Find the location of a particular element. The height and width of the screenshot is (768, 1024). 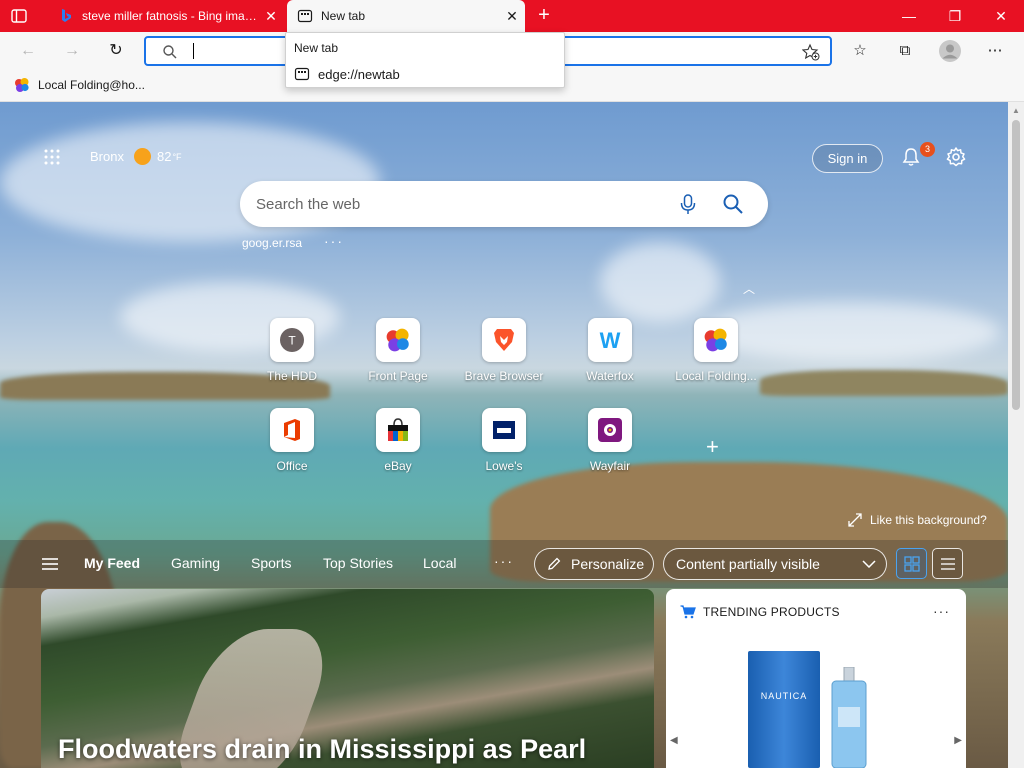

temperature-unit: °F is located at coordinates (177, 156).